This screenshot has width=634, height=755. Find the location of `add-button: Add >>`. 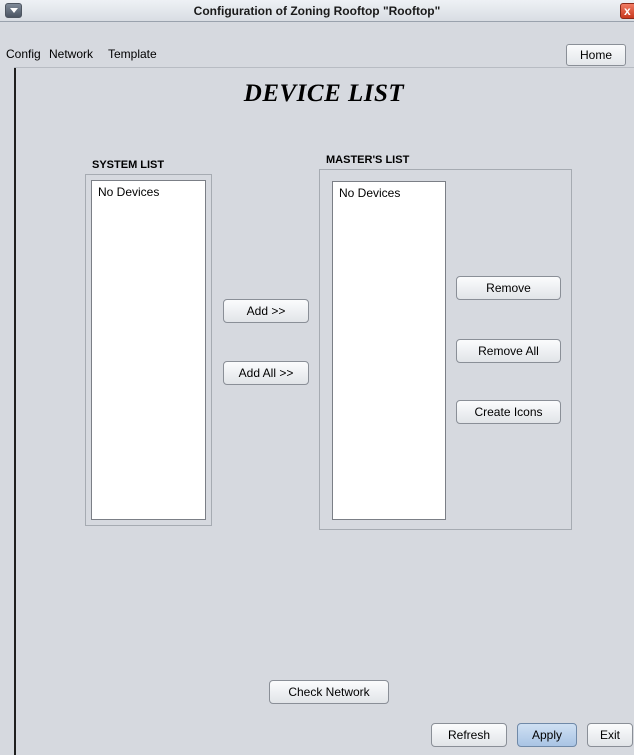

add-button: Add >> is located at coordinates (266, 311).